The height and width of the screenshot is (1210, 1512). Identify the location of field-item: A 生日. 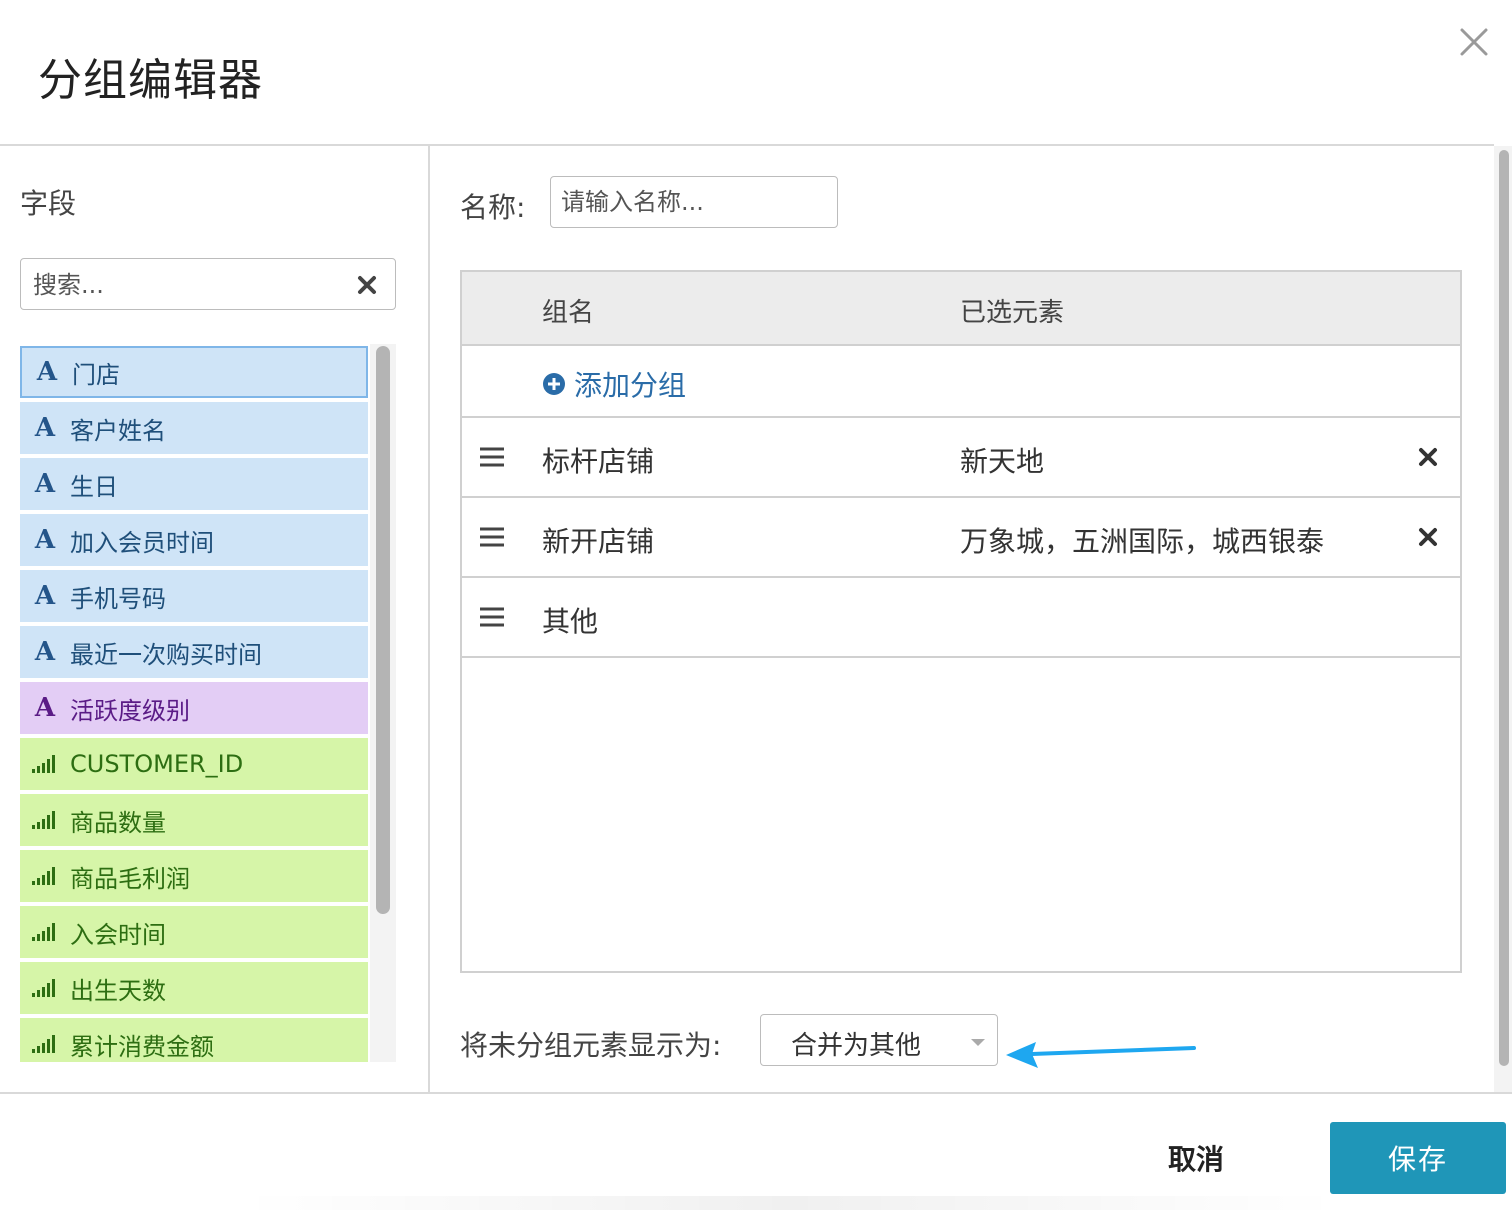
(194, 484).